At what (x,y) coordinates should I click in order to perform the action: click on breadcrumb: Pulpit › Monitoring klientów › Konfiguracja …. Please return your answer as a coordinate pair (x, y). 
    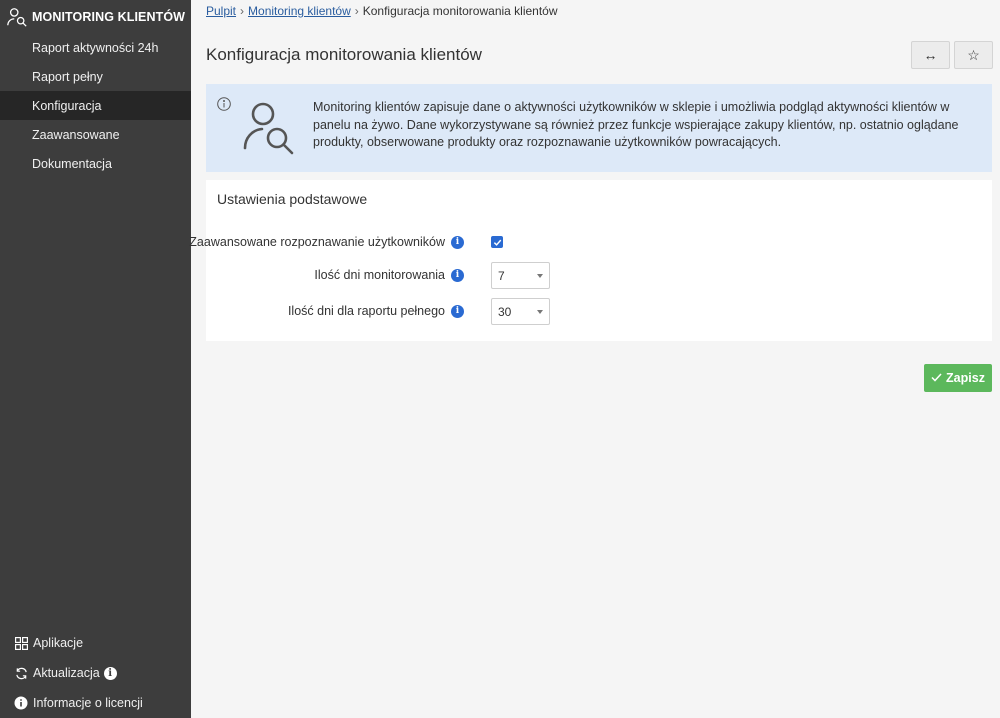
    Looking at the image, I should click on (382, 11).